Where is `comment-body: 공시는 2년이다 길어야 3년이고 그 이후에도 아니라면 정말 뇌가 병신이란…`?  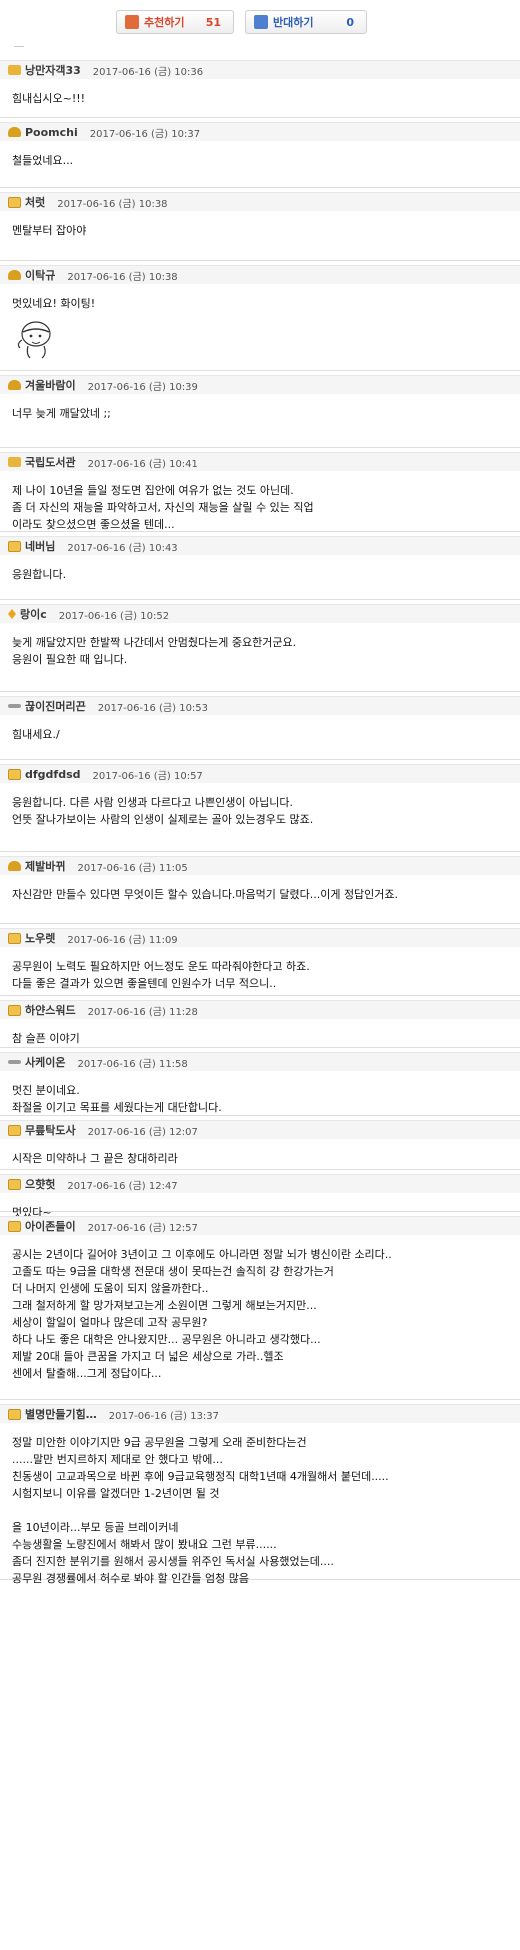 comment-body: 공시는 2년이다 길어야 3년이고 그 이후에도 아니라면 정말 뇌가 병신이란… is located at coordinates (261, 1314).